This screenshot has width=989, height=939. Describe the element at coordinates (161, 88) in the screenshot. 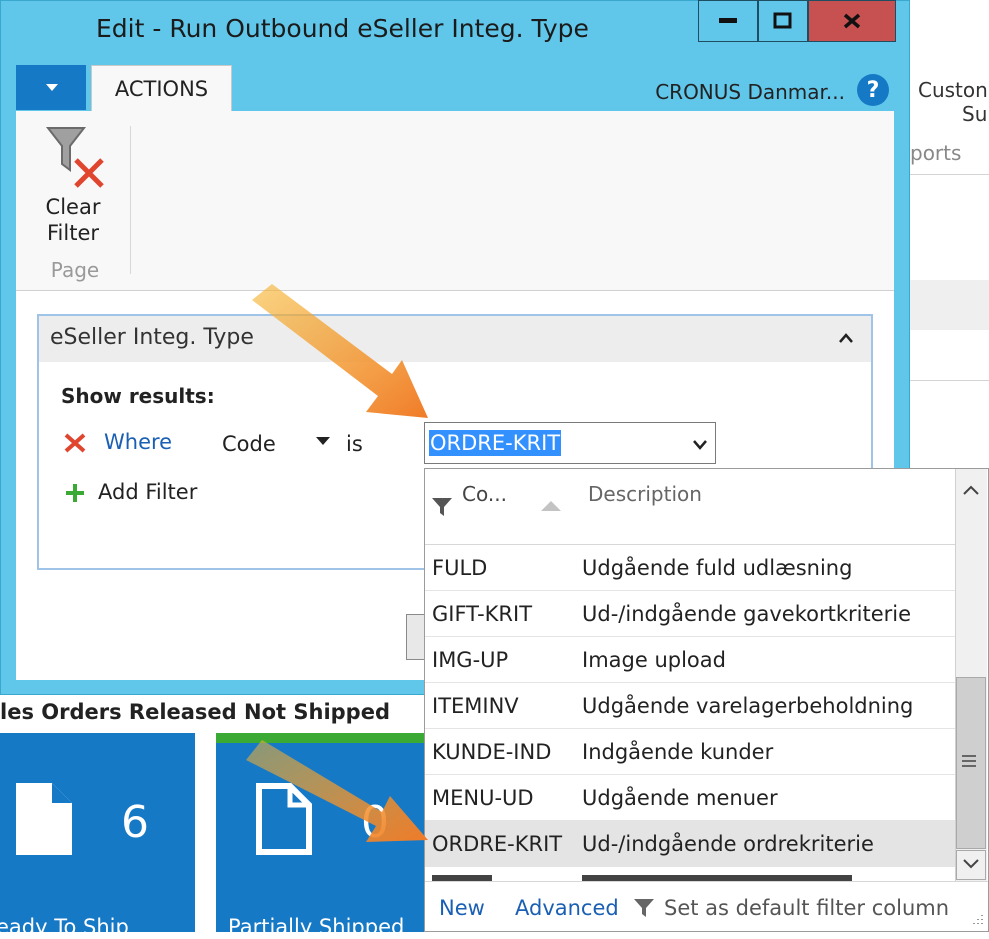

I see `tab-actions: ACTIONS` at that location.